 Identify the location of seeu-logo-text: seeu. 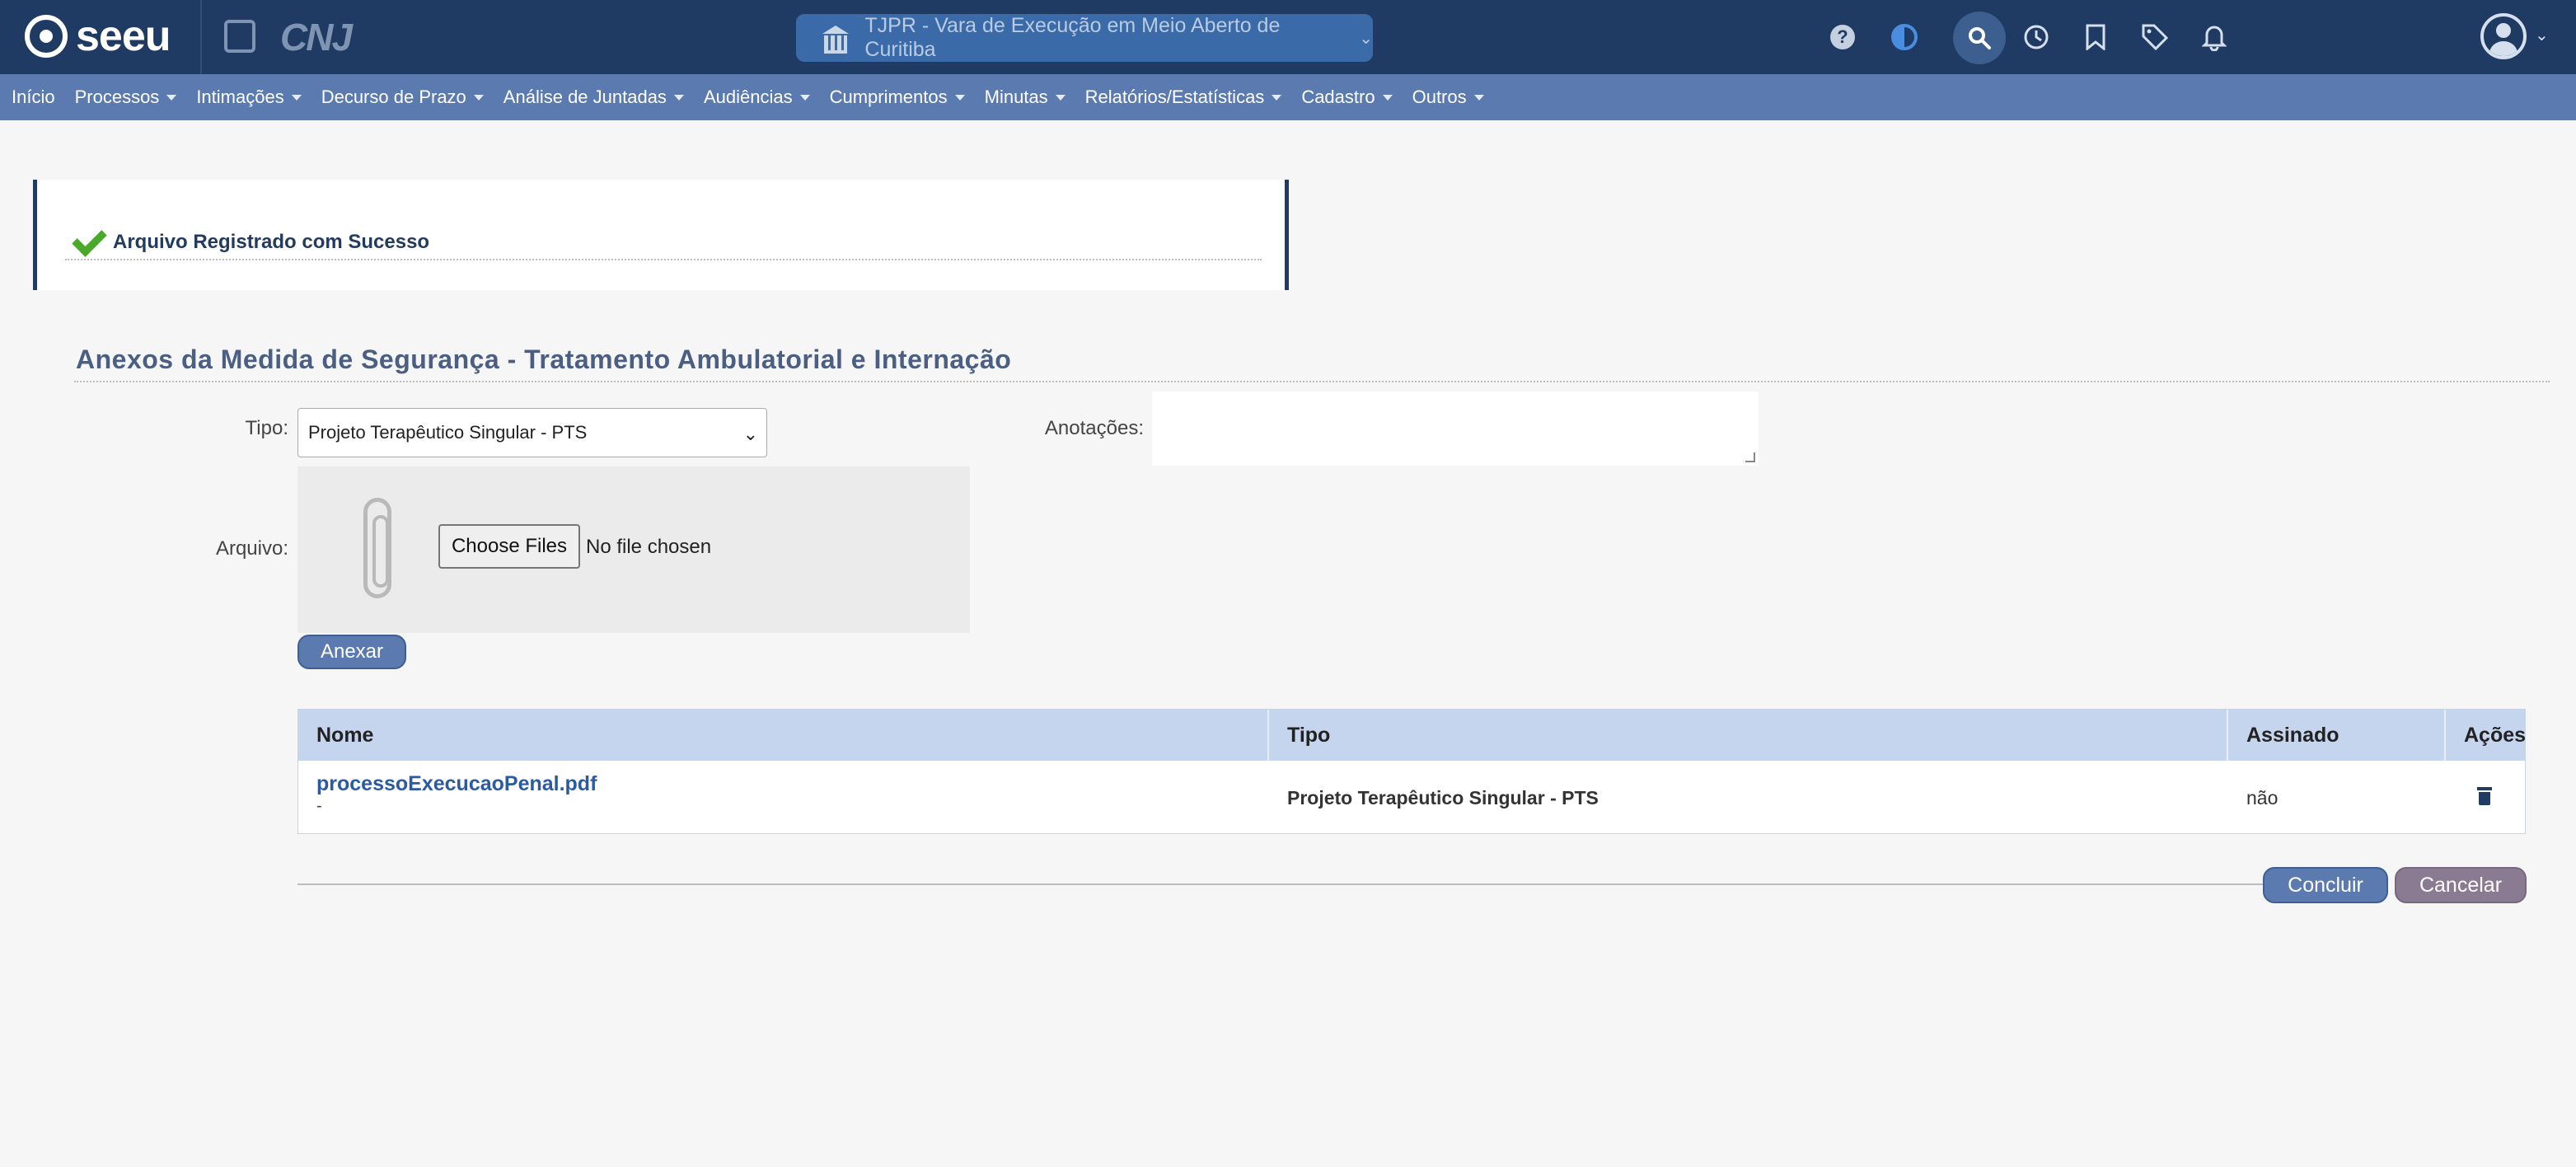
(123, 36).